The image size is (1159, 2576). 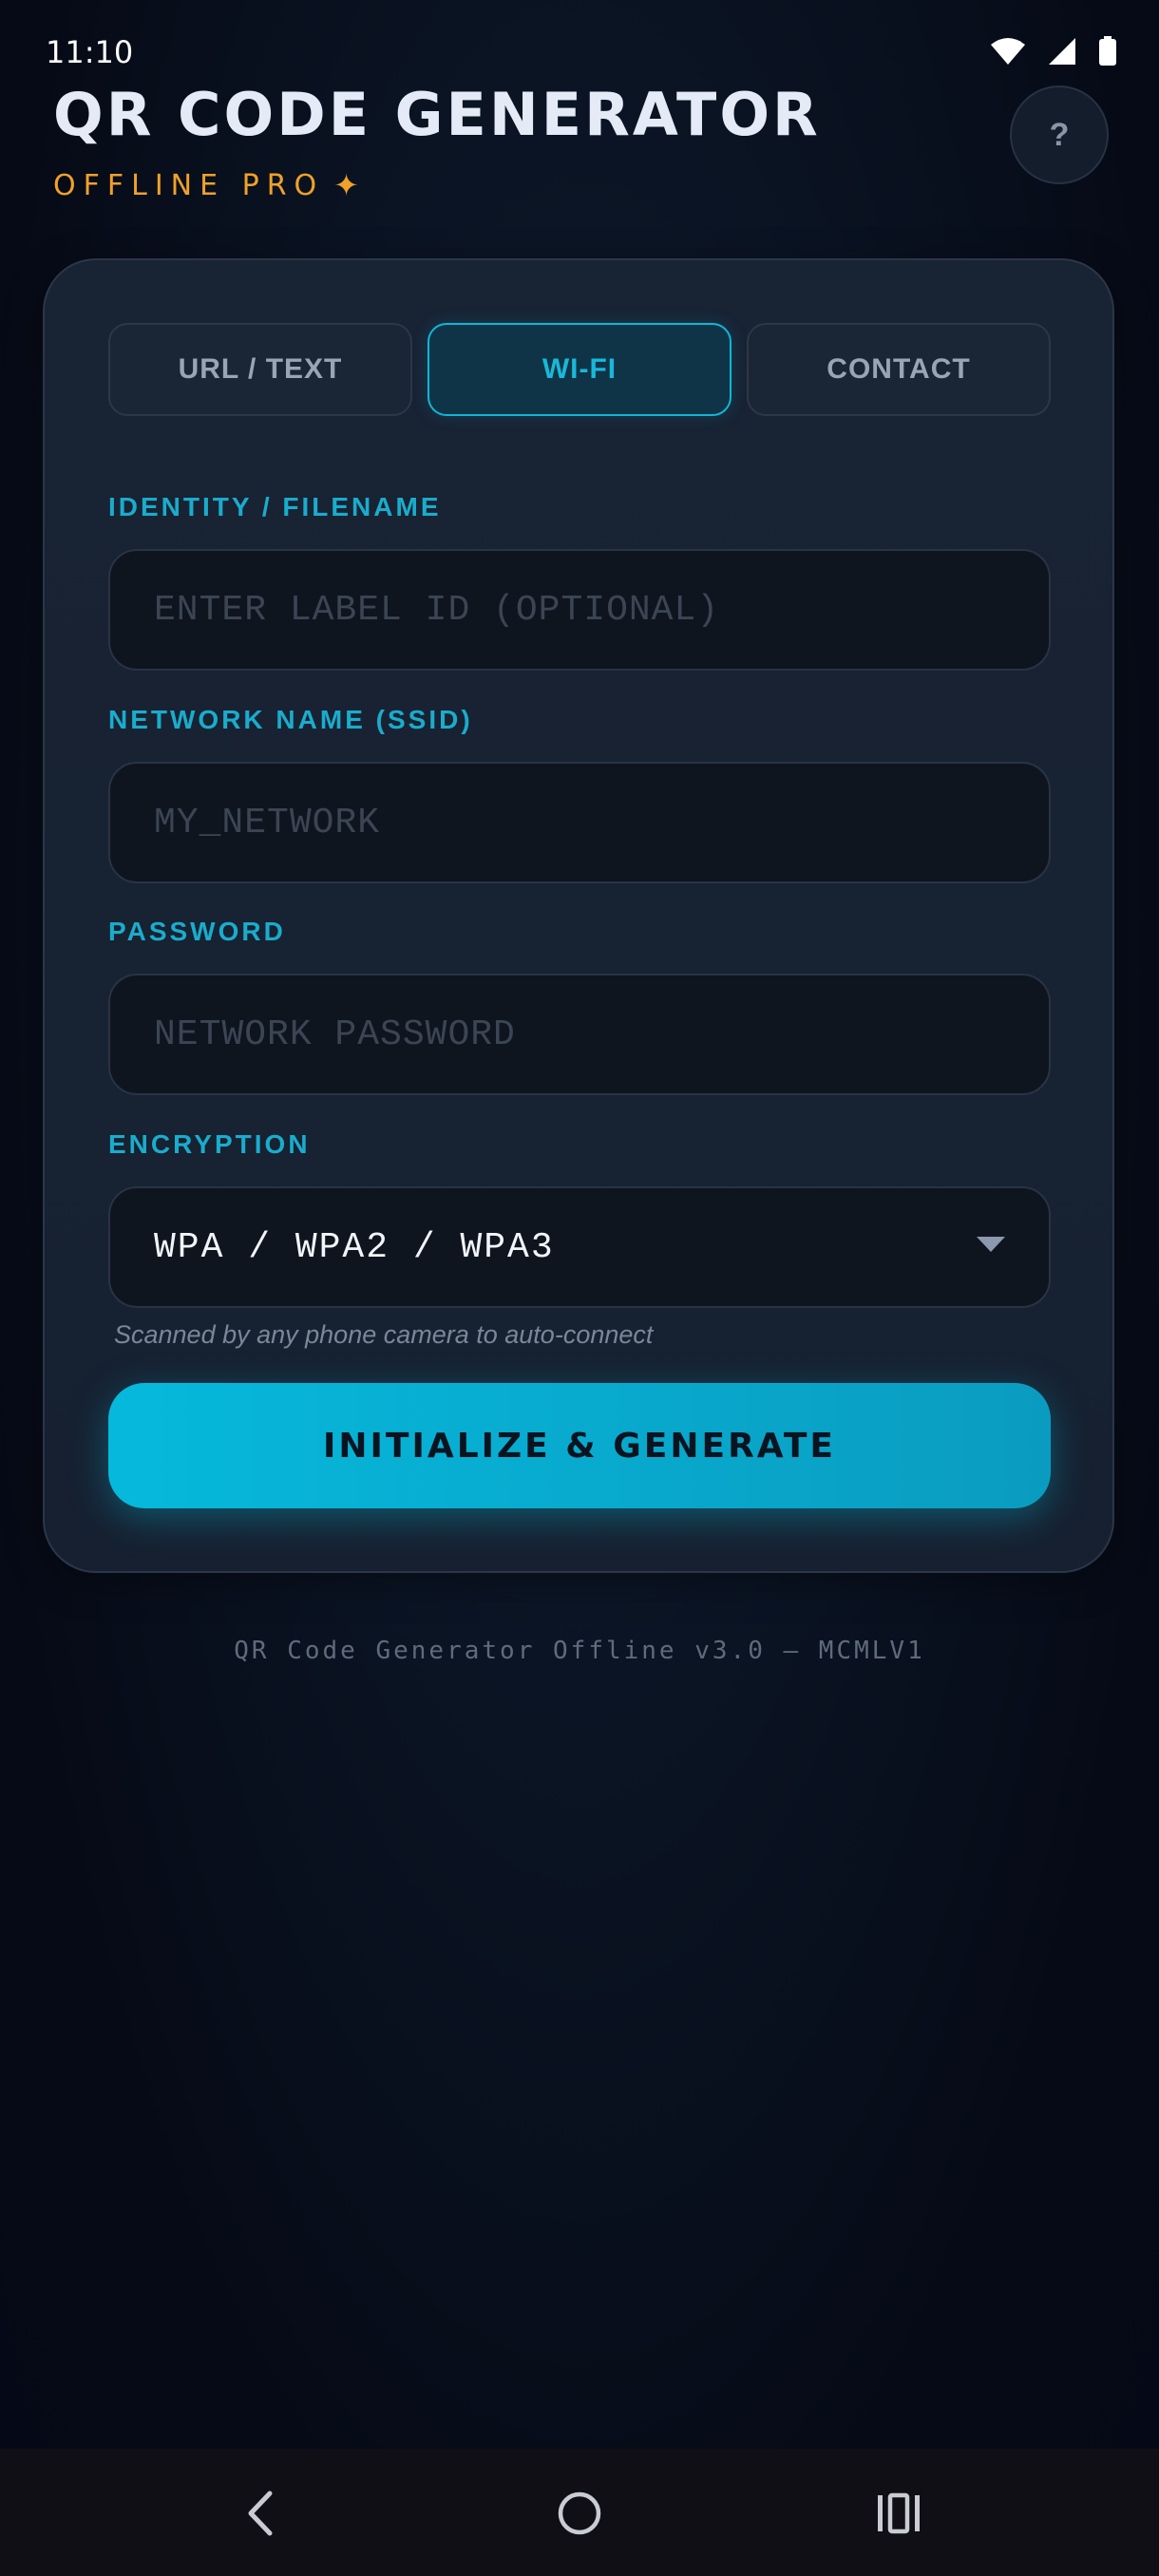 I want to click on home-icon, so click(x=579, y=2516).